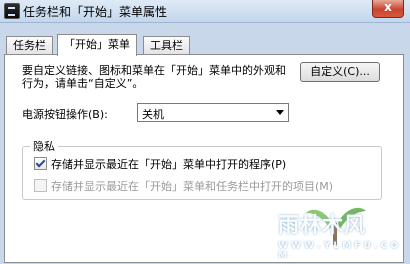 The image size is (410, 264). I want to click on watermark-text: 雨林木风, so click(322, 225).